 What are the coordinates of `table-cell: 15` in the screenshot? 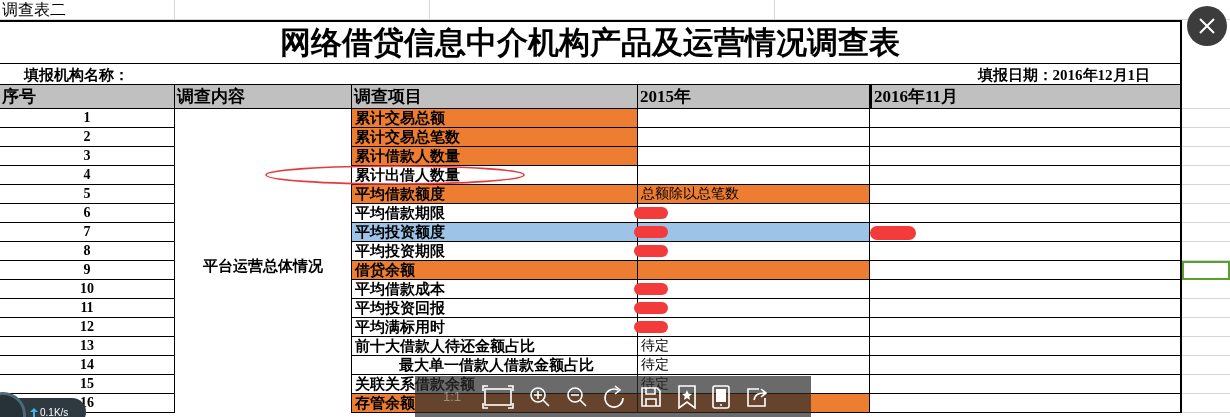 It's located at (87, 384).